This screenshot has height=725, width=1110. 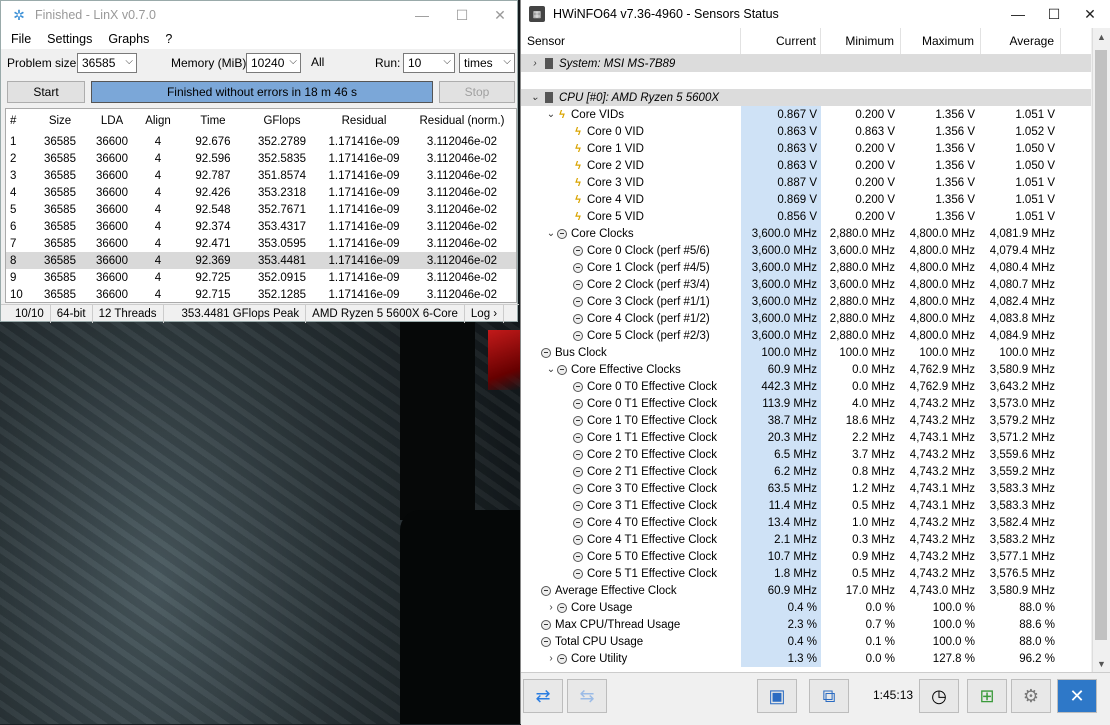 What do you see at coordinates (317, 62) in the screenshot?
I see `all-checkbox-label: All` at bounding box center [317, 62].